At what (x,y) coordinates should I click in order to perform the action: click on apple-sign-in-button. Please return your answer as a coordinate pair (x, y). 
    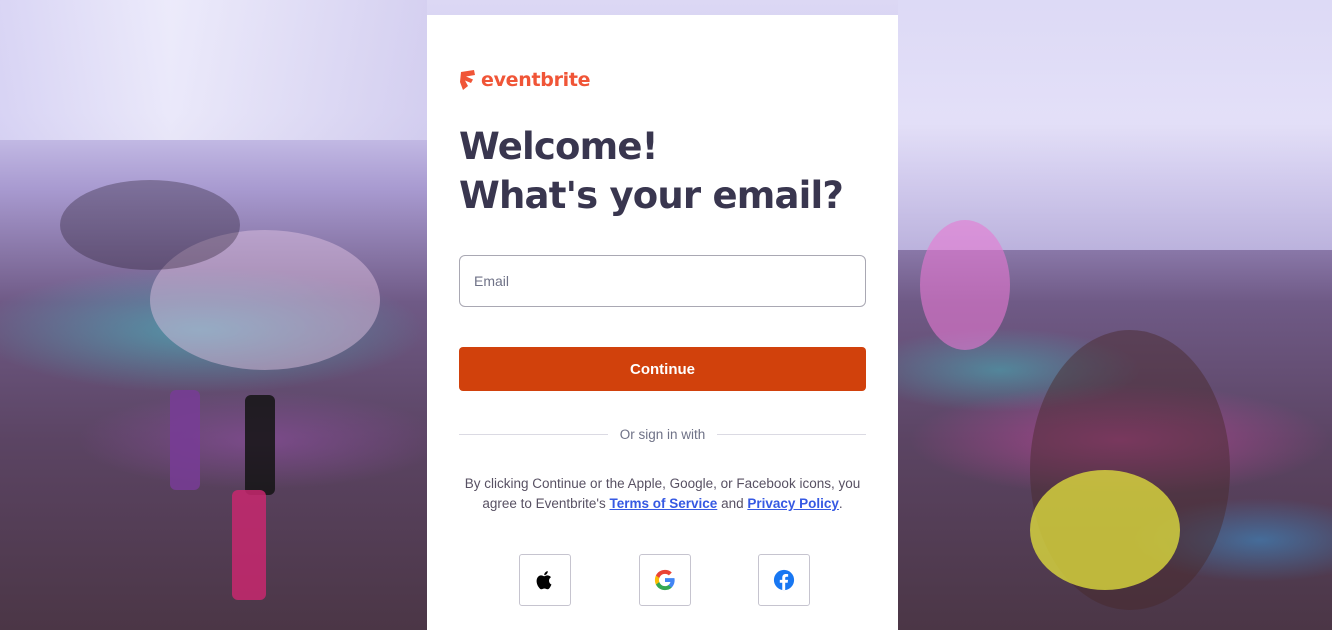
    Looking at the image, I should click on (545, 580).